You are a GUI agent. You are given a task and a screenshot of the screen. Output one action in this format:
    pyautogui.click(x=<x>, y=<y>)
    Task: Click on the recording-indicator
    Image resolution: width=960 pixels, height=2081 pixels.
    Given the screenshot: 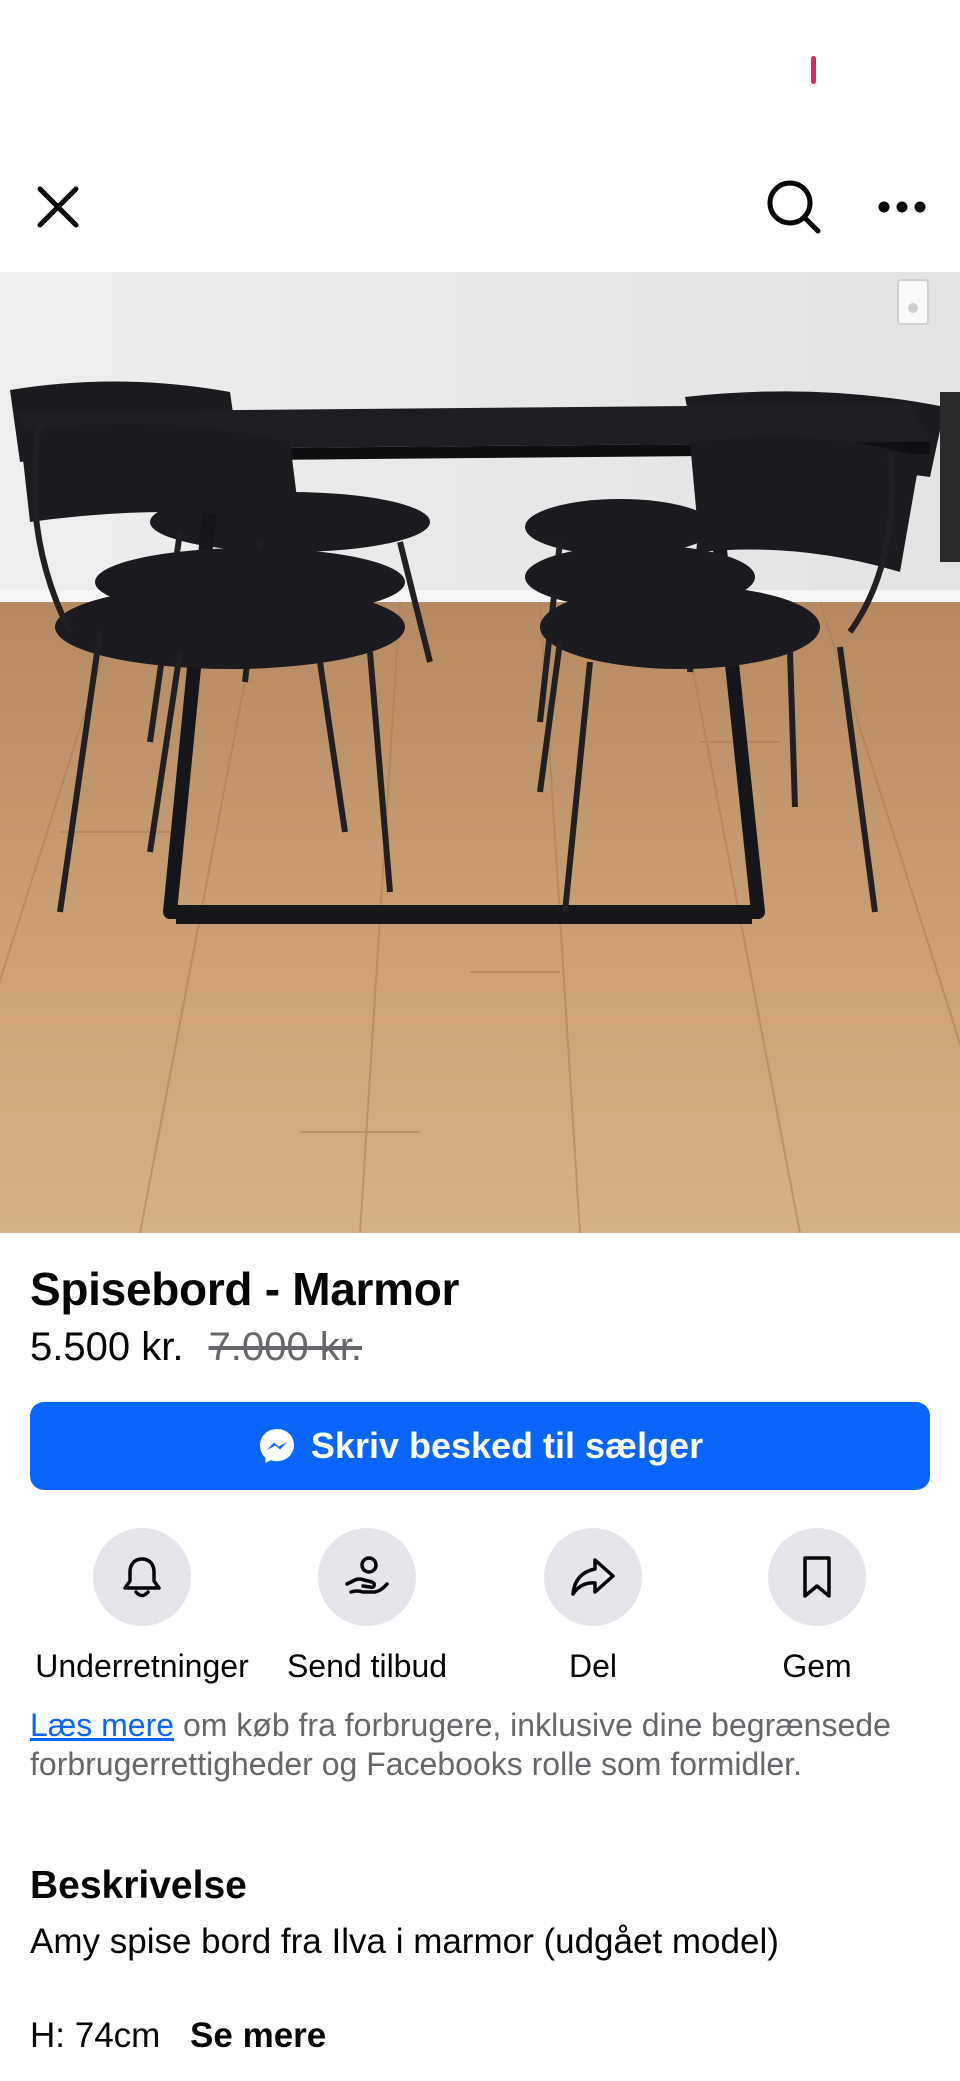 What is the action you would take?
    pyautogui.click(x=813, y=70)
    